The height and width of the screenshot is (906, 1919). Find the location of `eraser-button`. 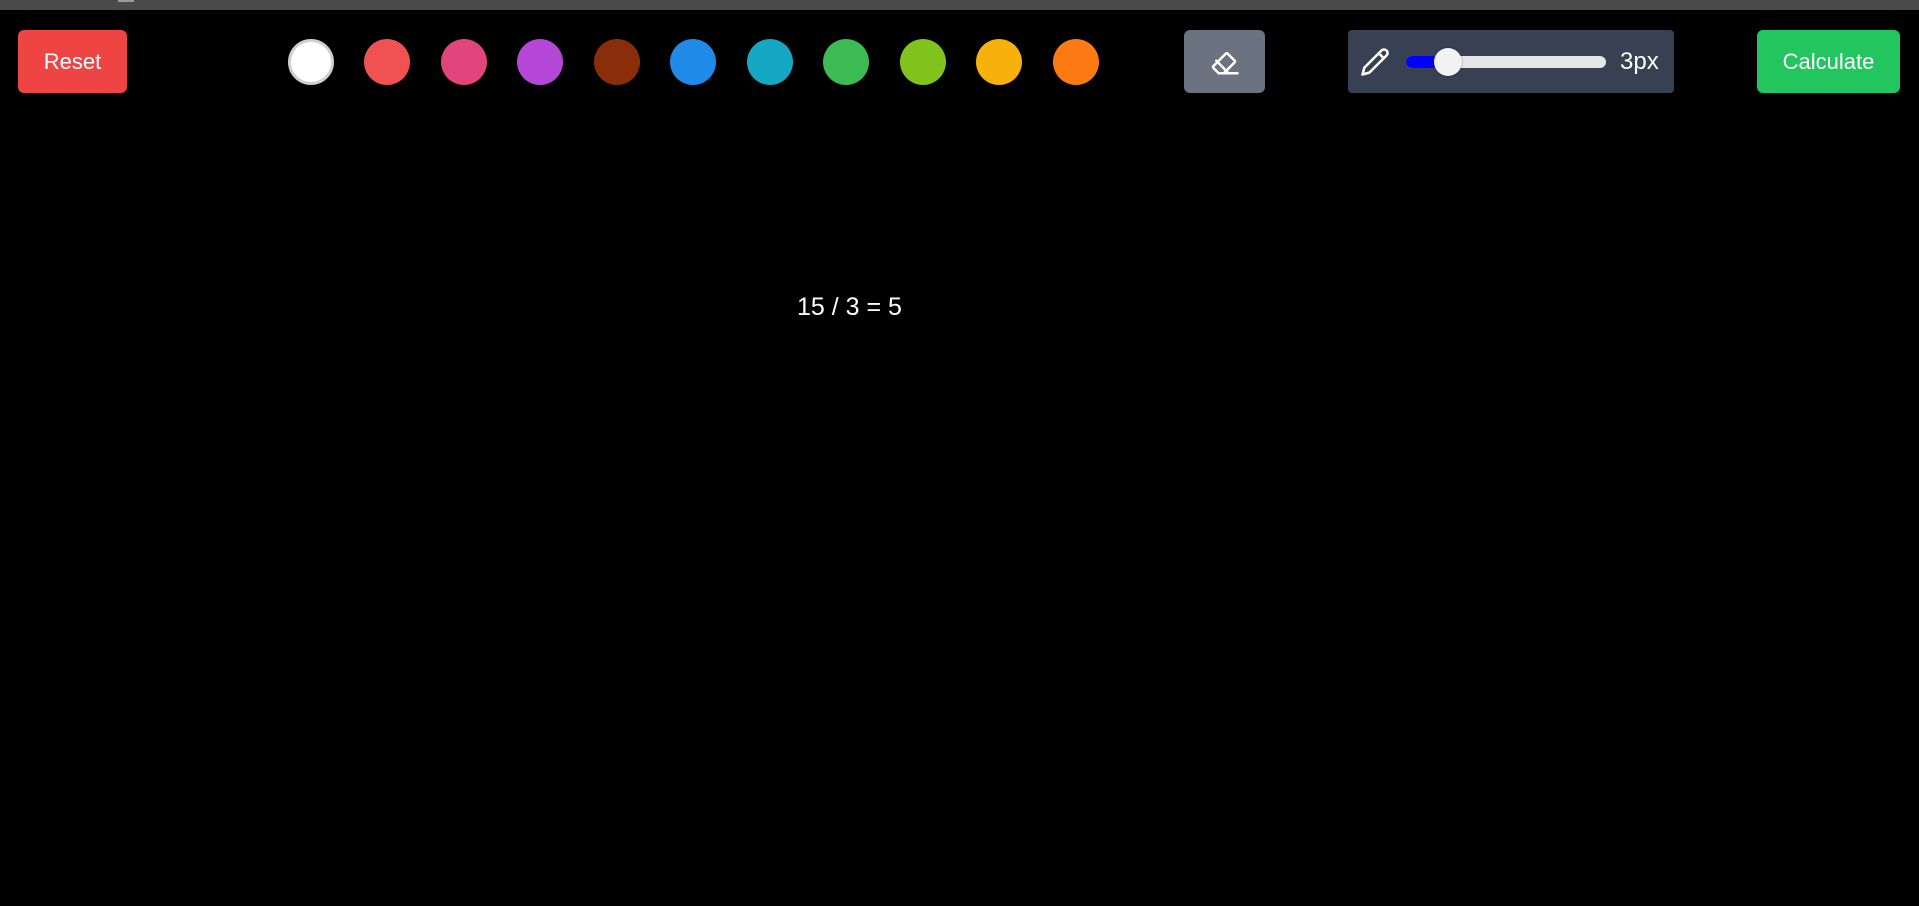

eraser-button is located at coordinates (1224, 61).